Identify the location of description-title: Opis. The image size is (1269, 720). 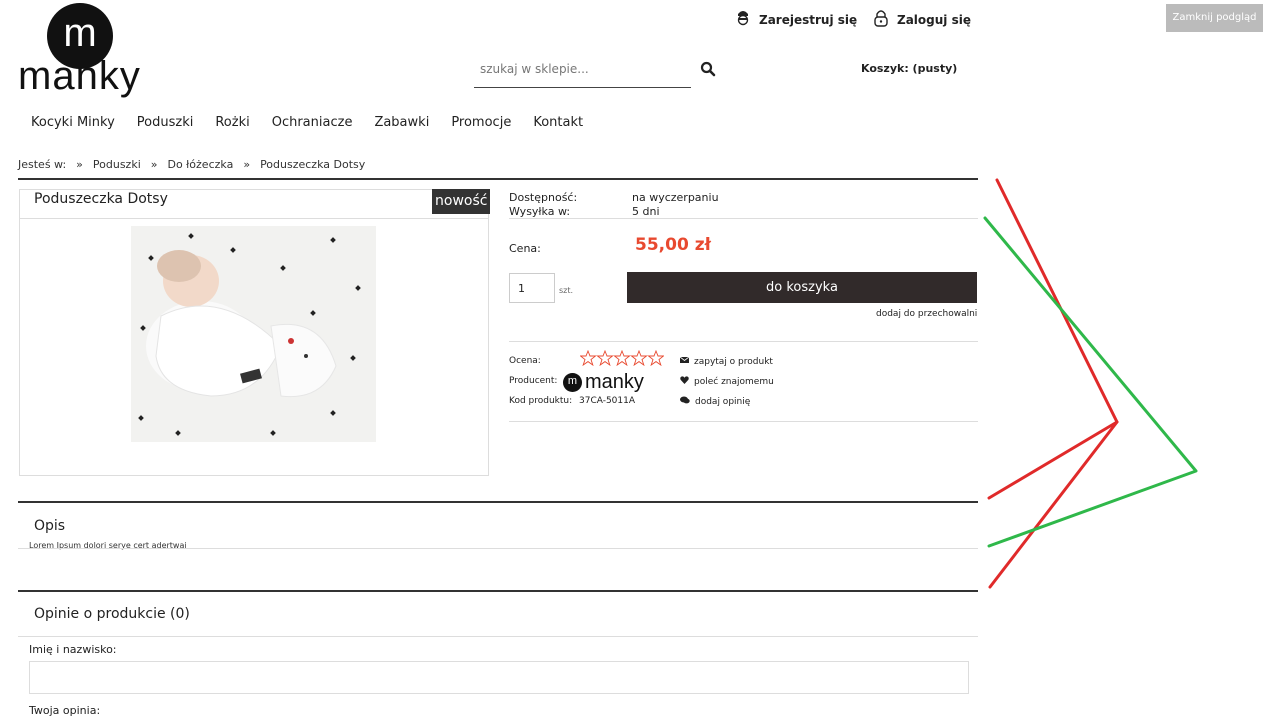
(50, 526).